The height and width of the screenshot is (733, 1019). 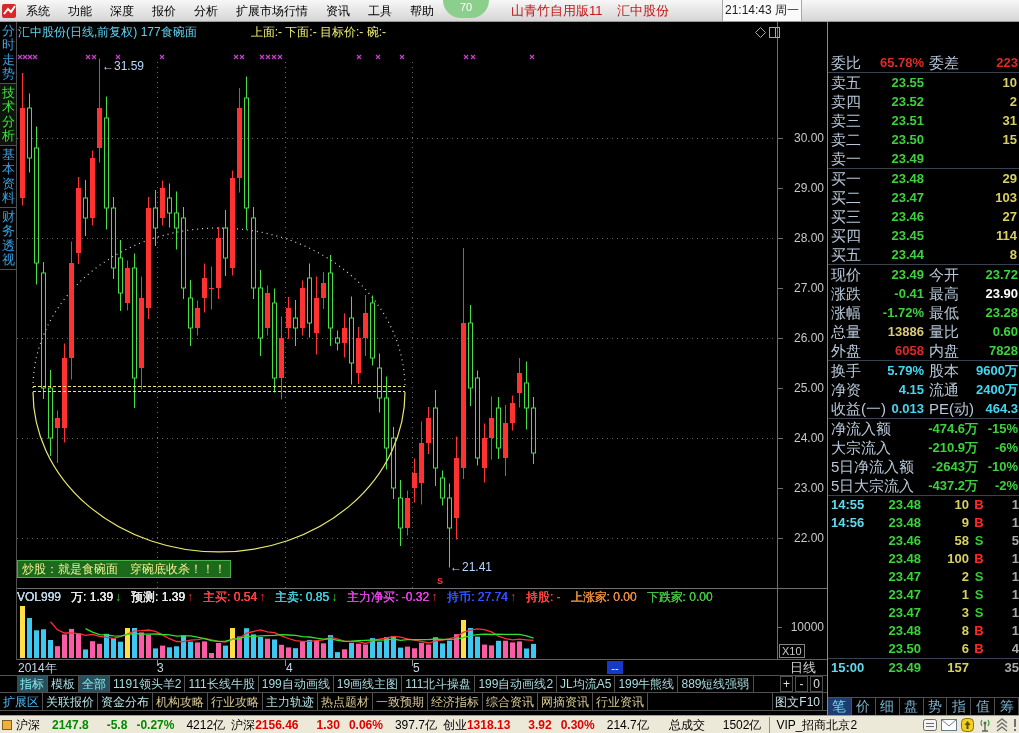 I want to click on info-tab: 网摘资讯, so click(x=565, y=701).